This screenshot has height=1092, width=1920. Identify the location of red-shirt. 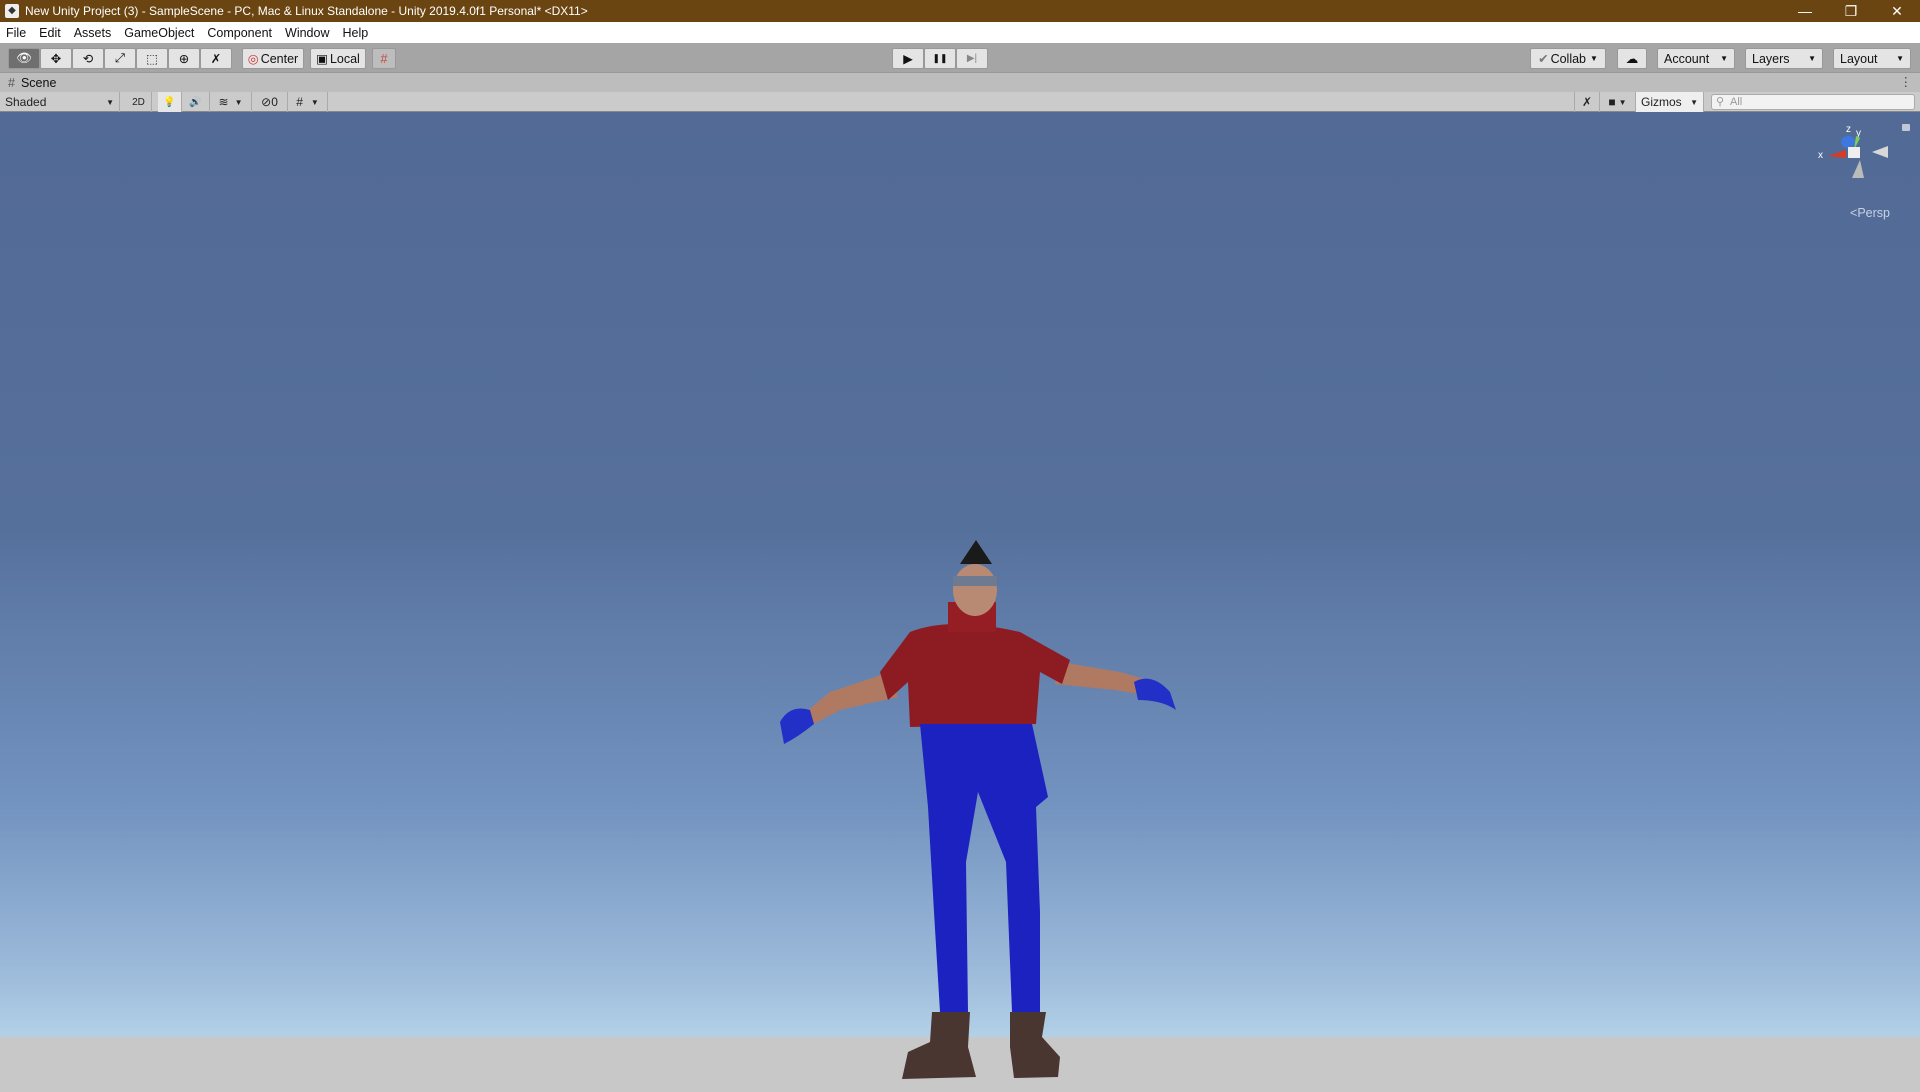
(975, 675).